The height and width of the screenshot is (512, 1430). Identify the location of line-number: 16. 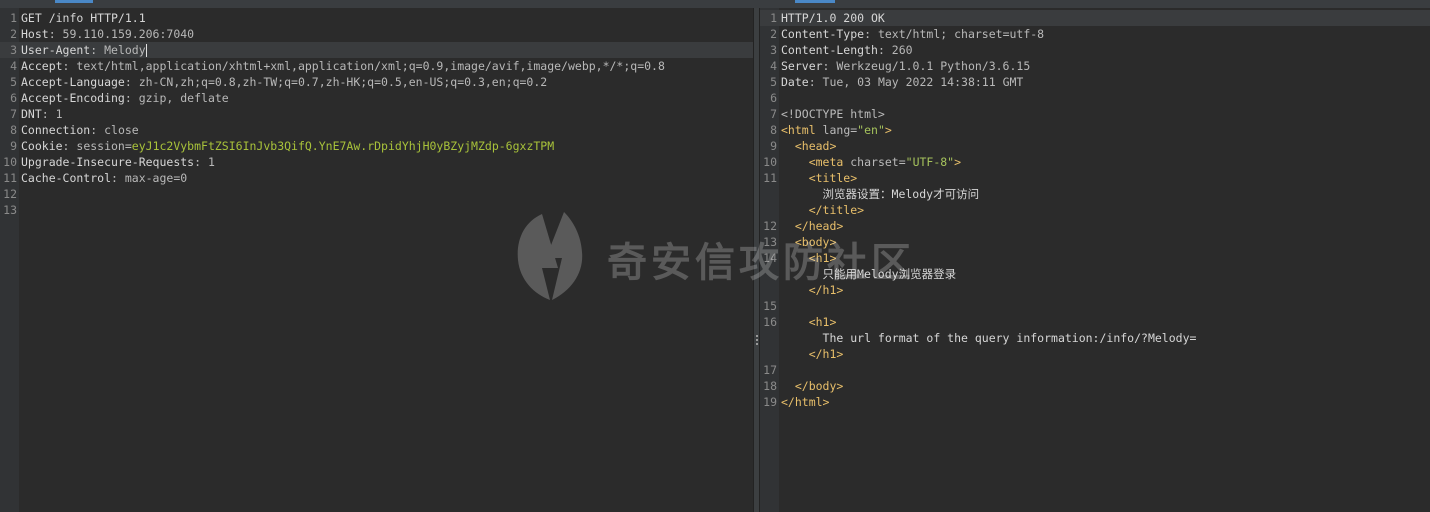
(770, 322).